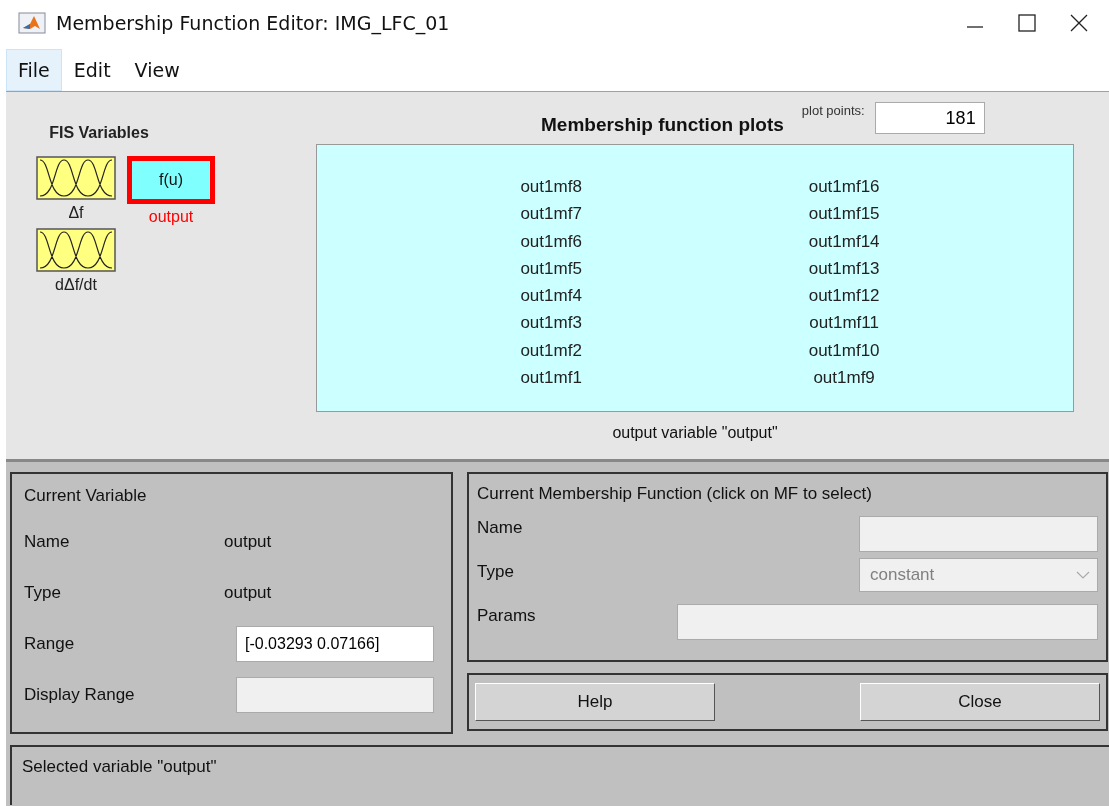  I want to click on close-icon, so click(1079, 23).